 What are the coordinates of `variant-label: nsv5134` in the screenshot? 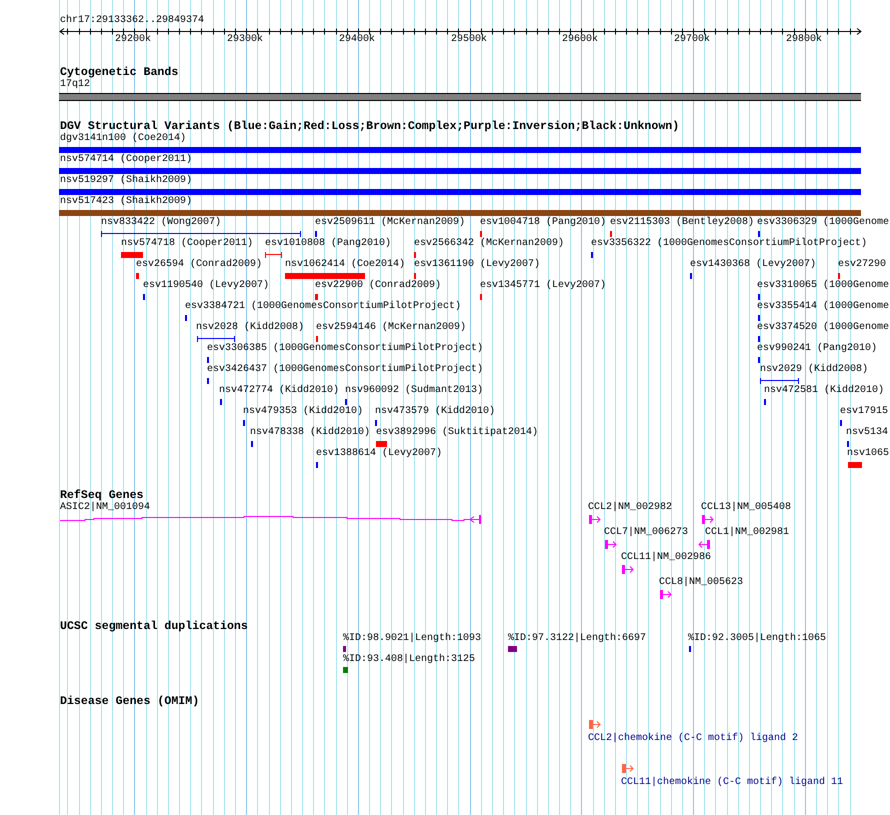 It's located at (867, 433).